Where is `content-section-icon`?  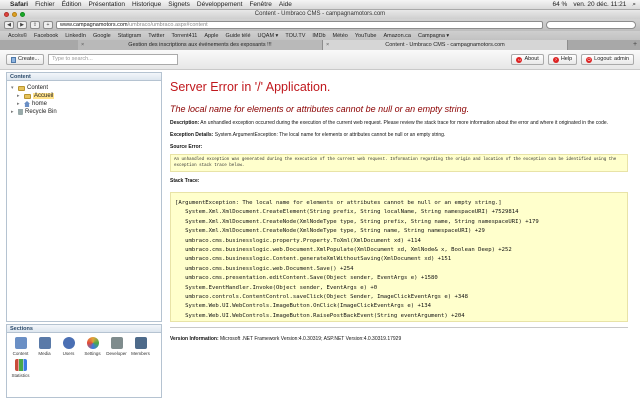 content-section-icon is located at coordinates (20, 343).